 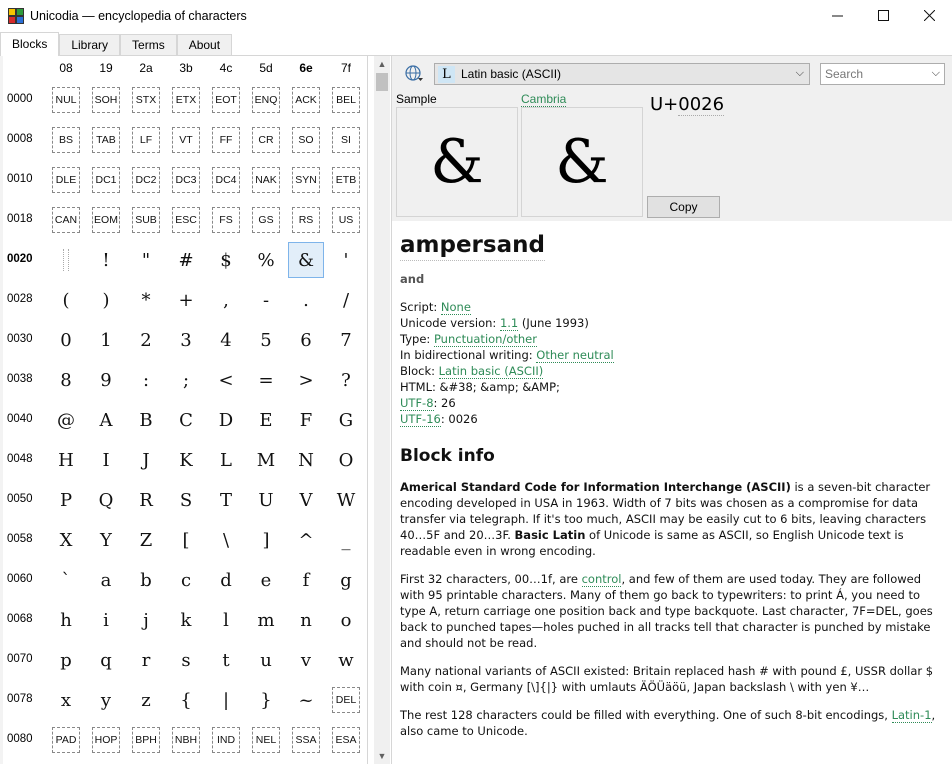 I want to click on character-cell: |, so click(x=226, y=700).